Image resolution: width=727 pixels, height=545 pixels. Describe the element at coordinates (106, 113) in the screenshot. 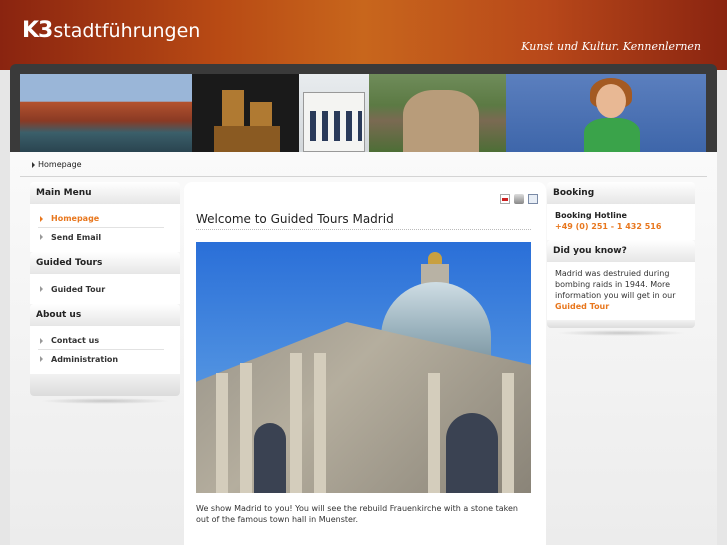

I see `banner-photo-harbor` at that location.